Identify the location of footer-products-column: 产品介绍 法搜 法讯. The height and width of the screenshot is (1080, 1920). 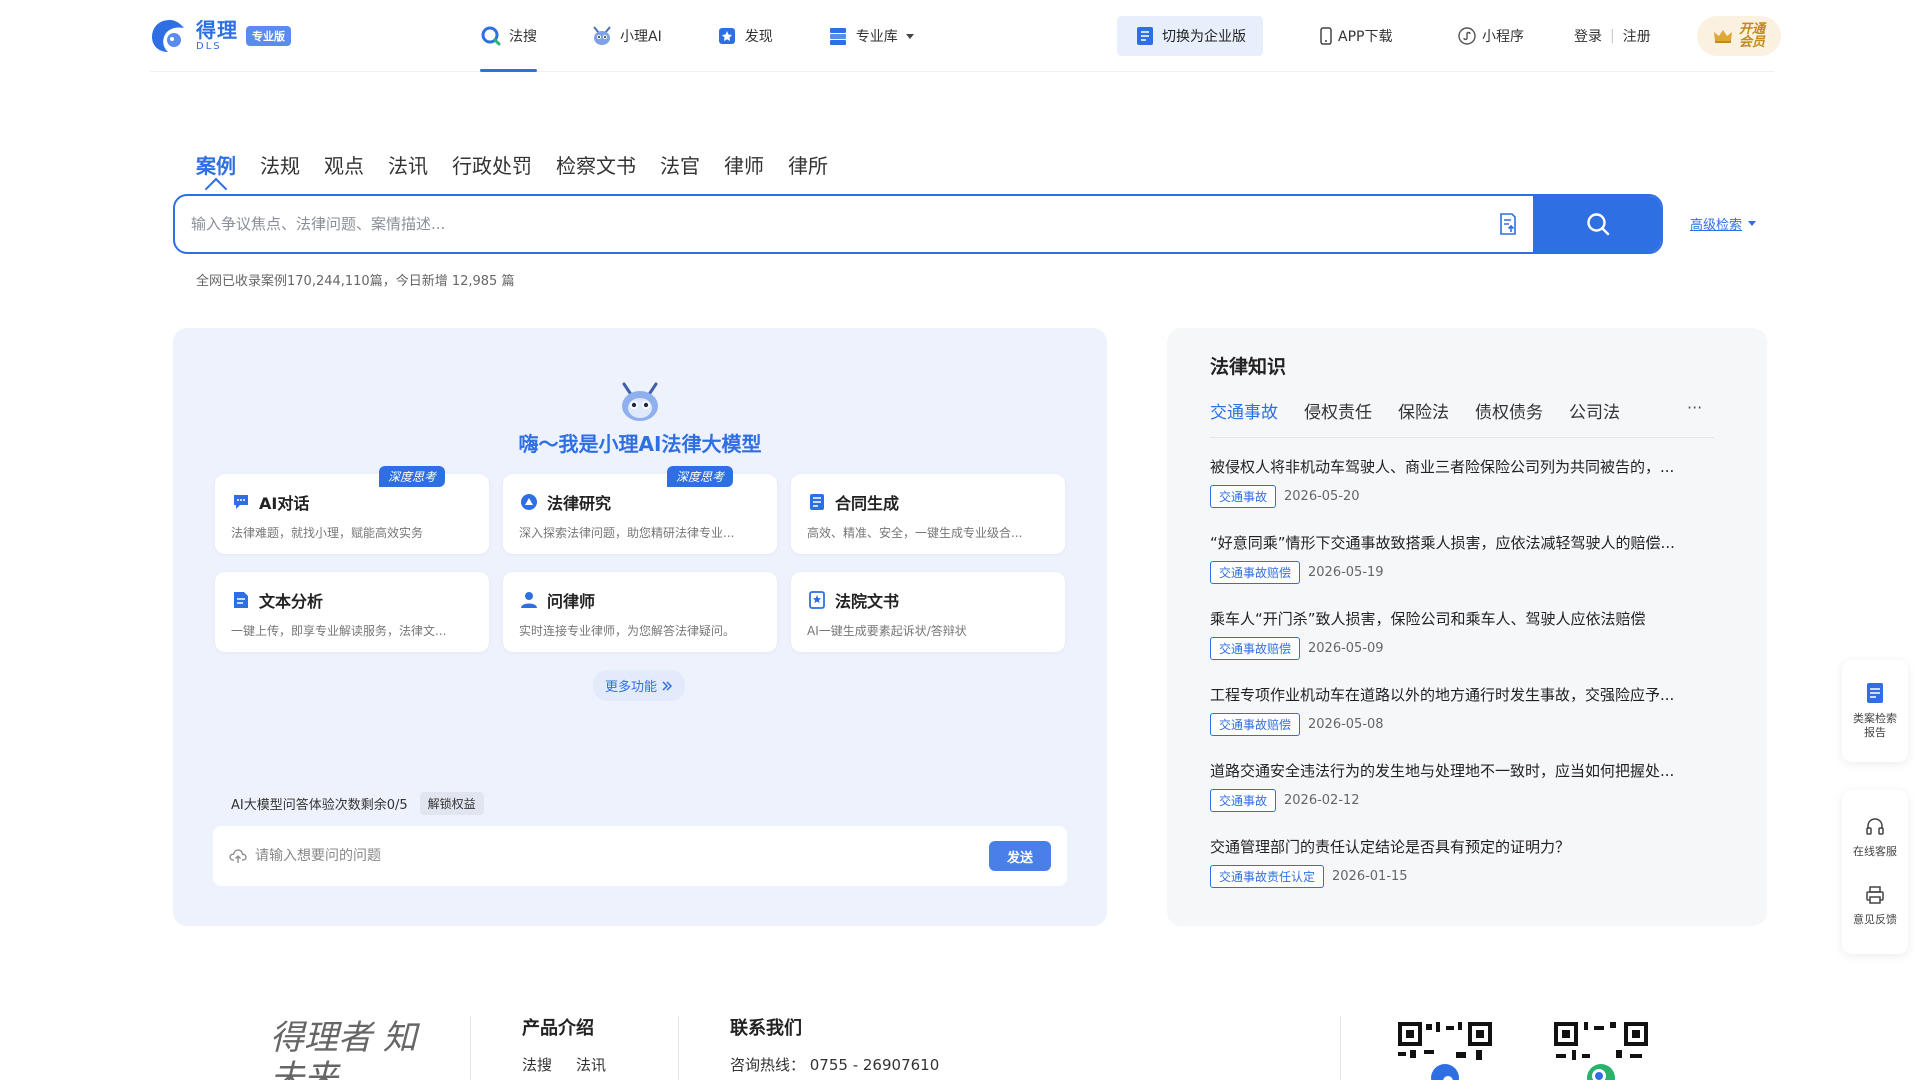
(576, 1044).